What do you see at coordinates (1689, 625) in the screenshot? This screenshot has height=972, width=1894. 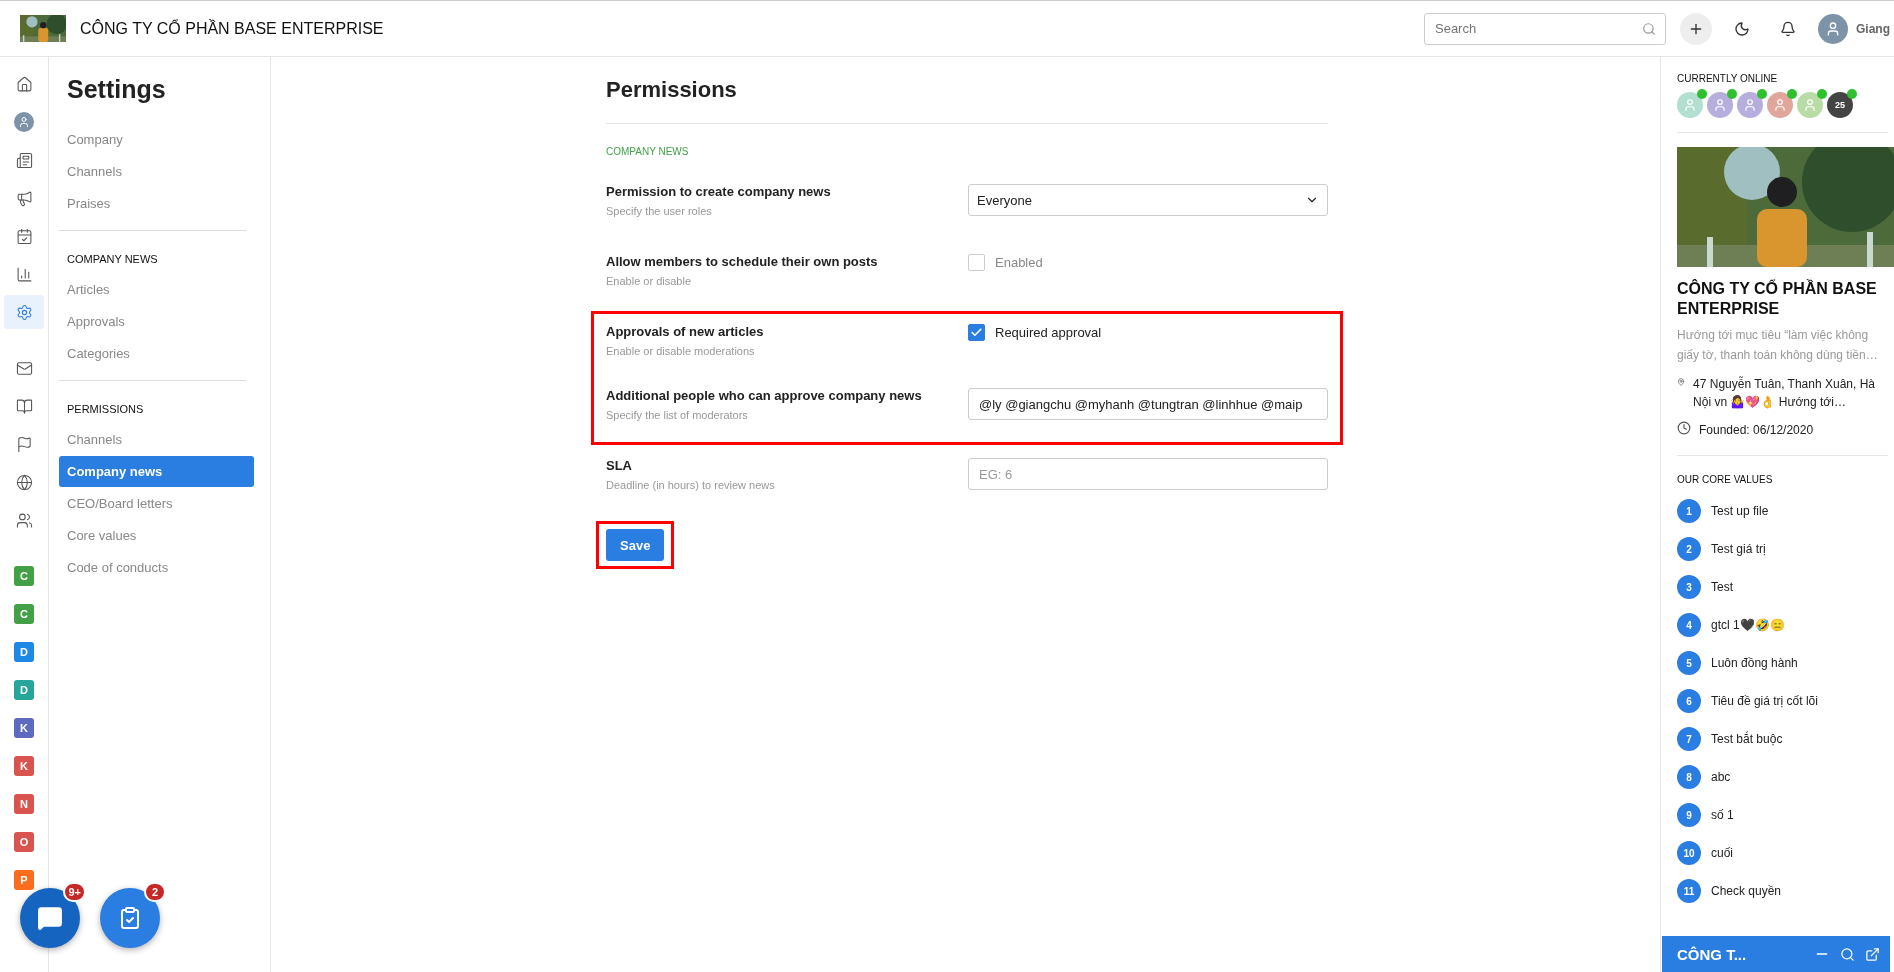 I see `value-number: 4` at bounding box center [1689, 625].